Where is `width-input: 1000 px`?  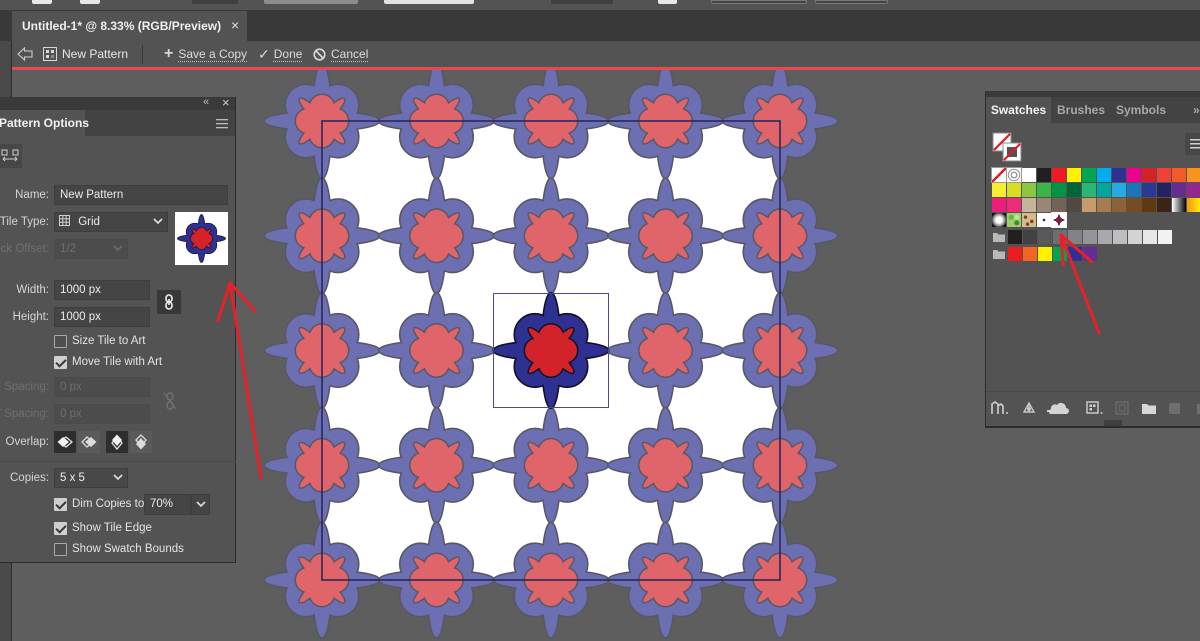 width-input: 1000 px is located at coordinates (102, 290).